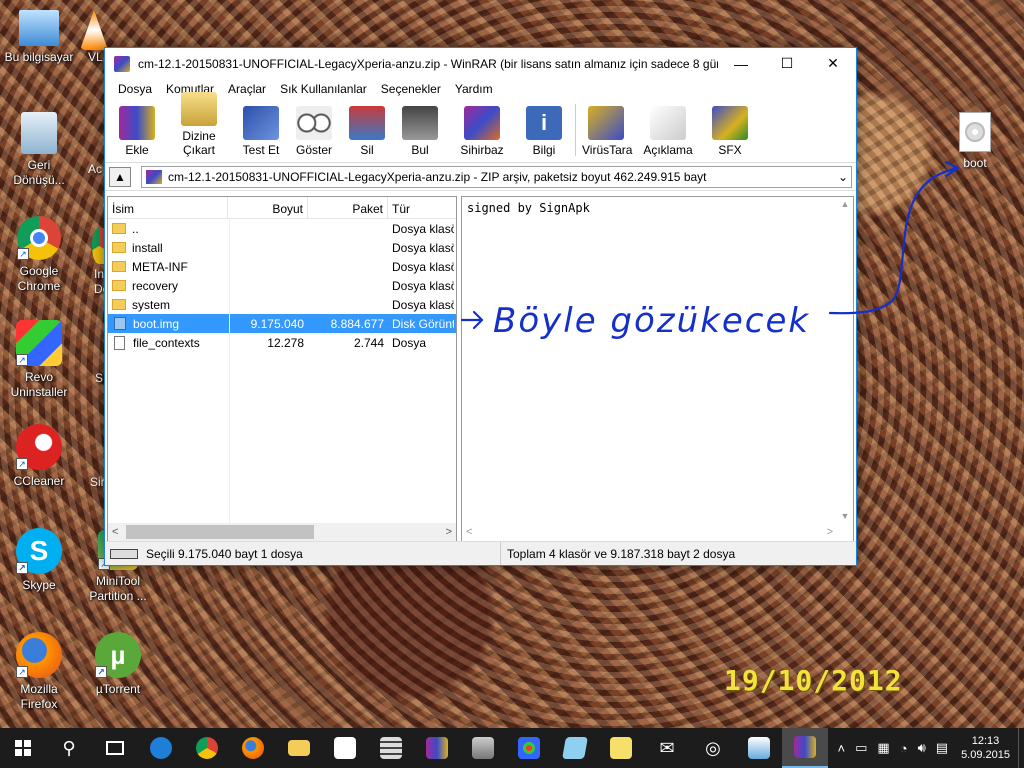 This screenshot has width=1024, height=768. I want to click on file-name-cell: install, so click(168, 248).